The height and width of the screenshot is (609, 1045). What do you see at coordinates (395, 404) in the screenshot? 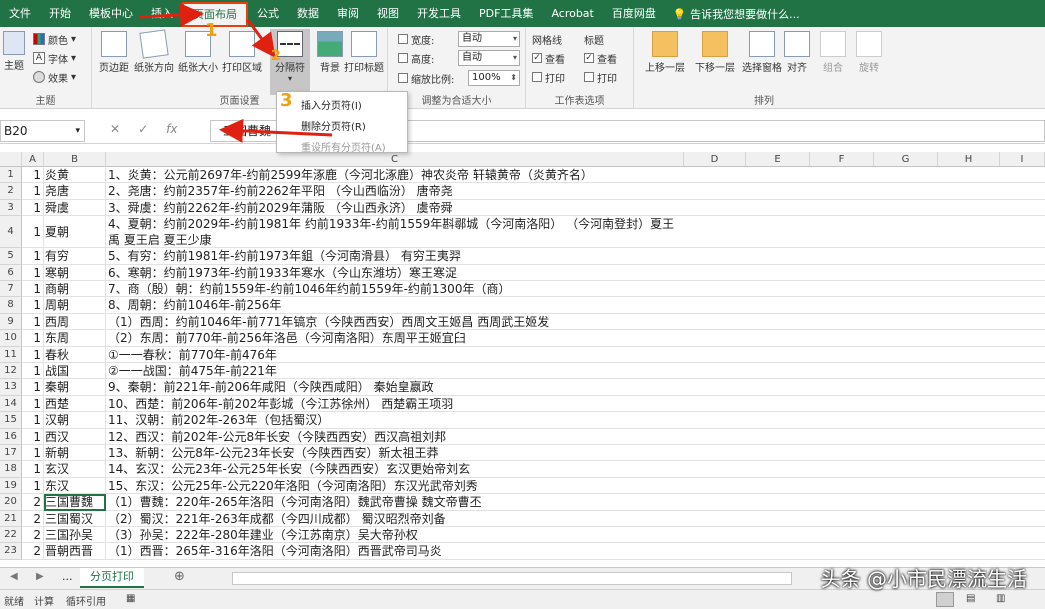
I see `cell-c: 10、西楚：前206年-前202年彭城（今江苏徐州） 西楚霸王项羽` at bounding box center [395, 404].